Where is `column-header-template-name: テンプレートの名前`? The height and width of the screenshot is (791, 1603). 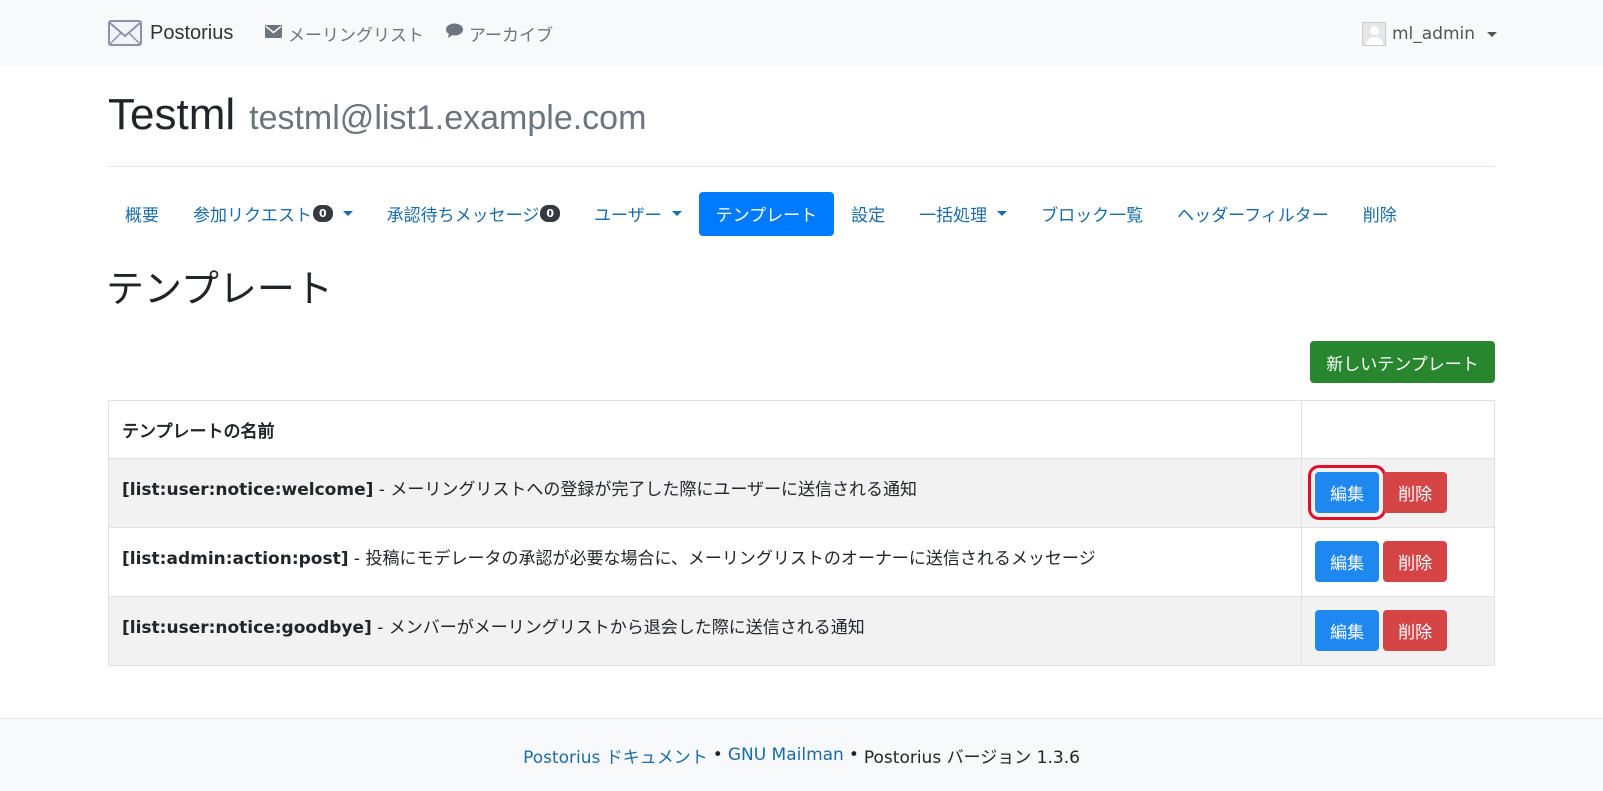
column-header-template-name: テンプレートの名前 is located at coordinates (705, 429).